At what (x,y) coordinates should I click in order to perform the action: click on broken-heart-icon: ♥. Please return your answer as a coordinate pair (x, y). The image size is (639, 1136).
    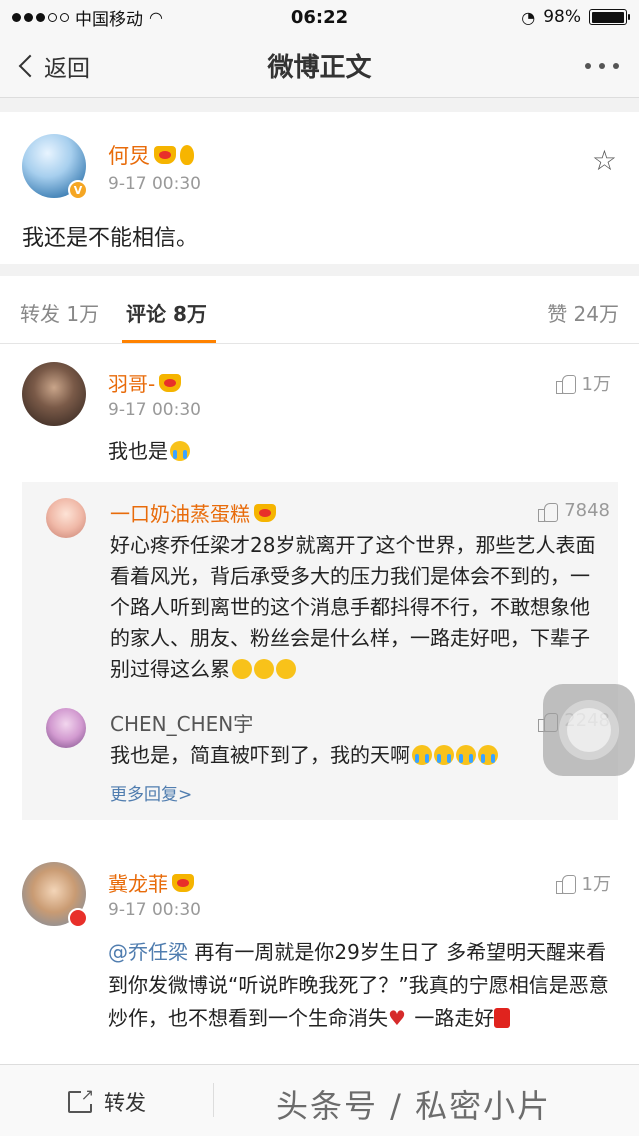
    Looking at the image, I should click on (397, 1018).